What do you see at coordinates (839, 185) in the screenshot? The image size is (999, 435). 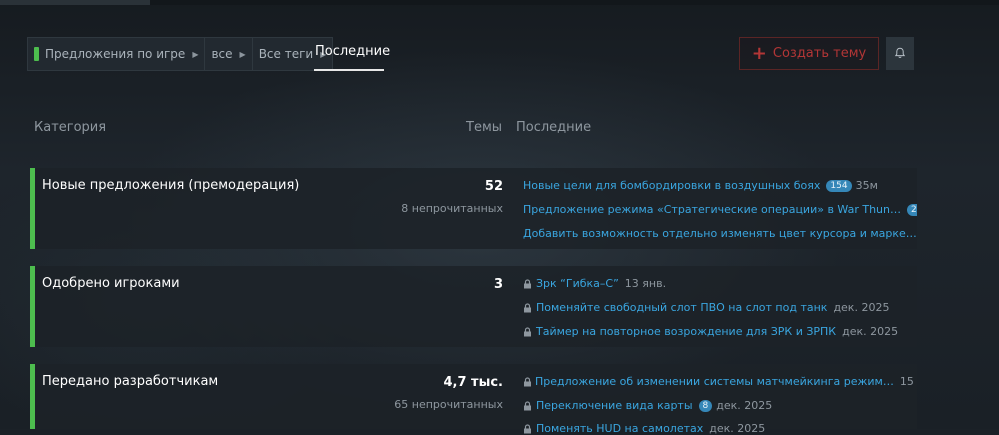 I see `reply-count-badge: 154` at bounding box center [839, 185].